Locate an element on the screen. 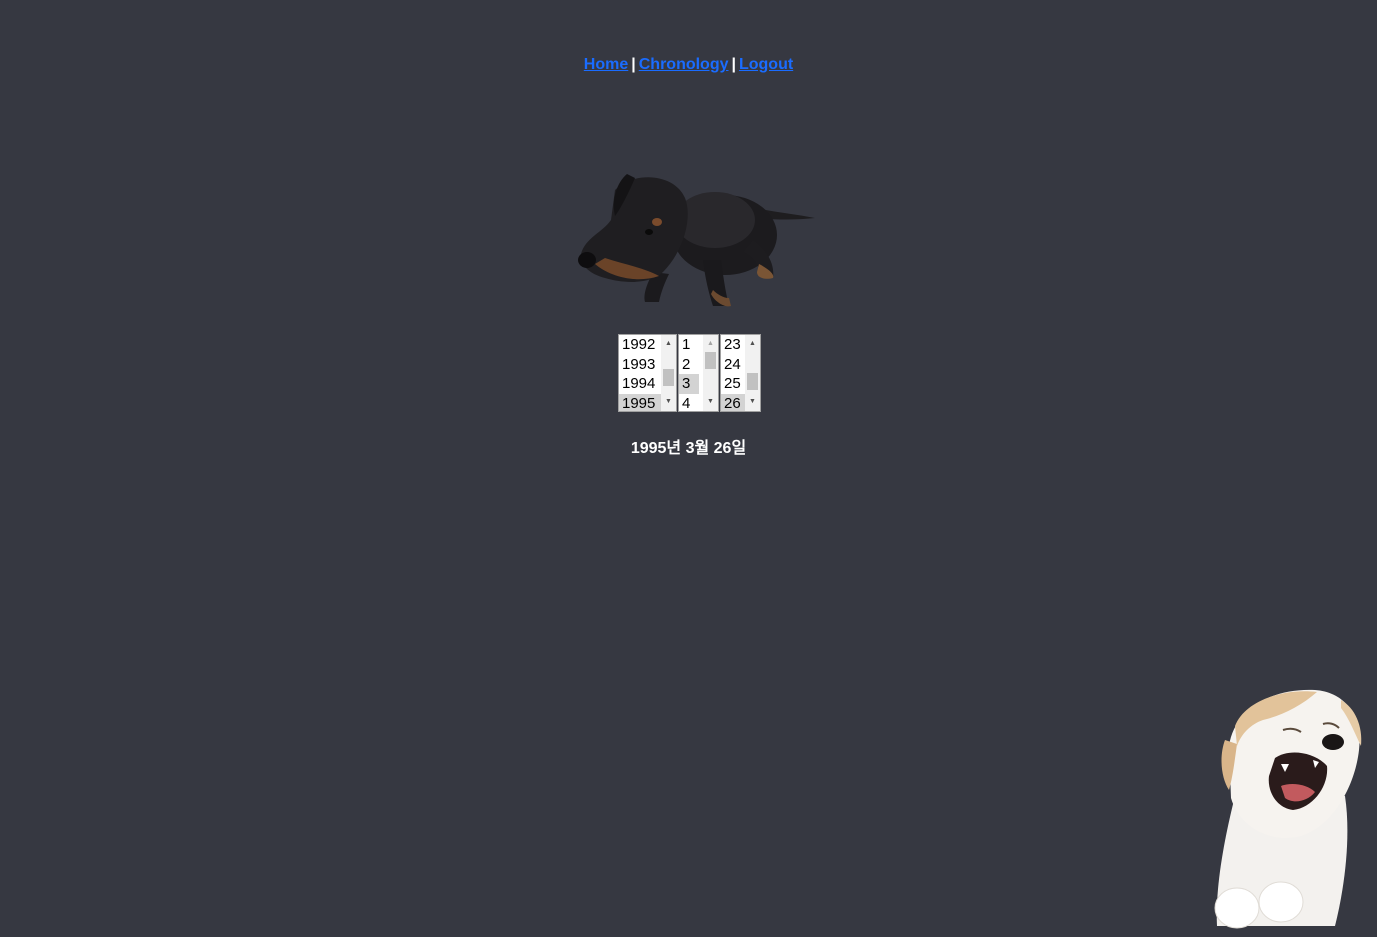  day-scrollbar: ▲ ▼ is located at coordinates (752, 373).